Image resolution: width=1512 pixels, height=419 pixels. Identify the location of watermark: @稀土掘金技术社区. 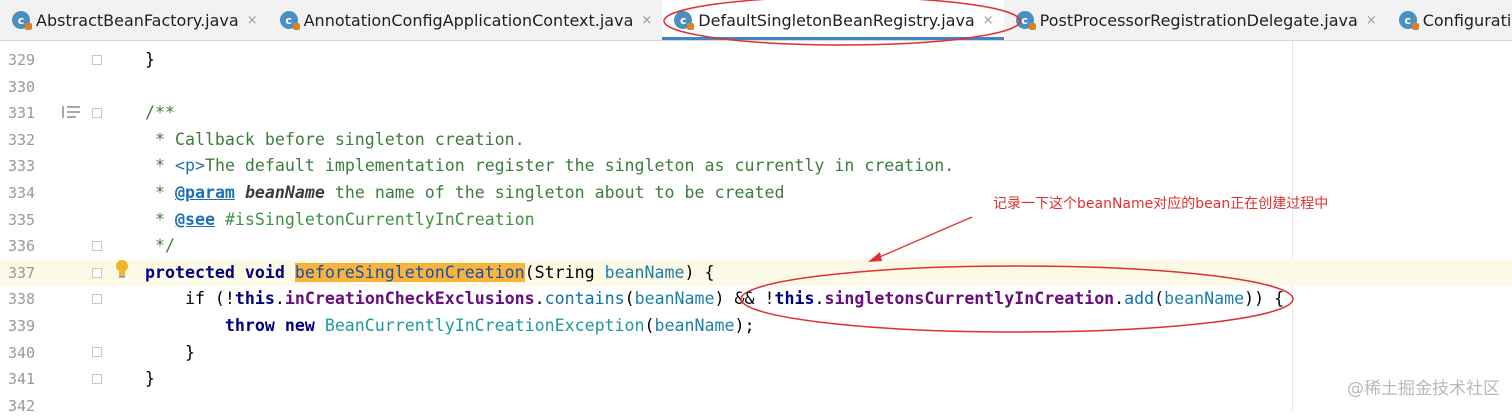
(1423, 389).